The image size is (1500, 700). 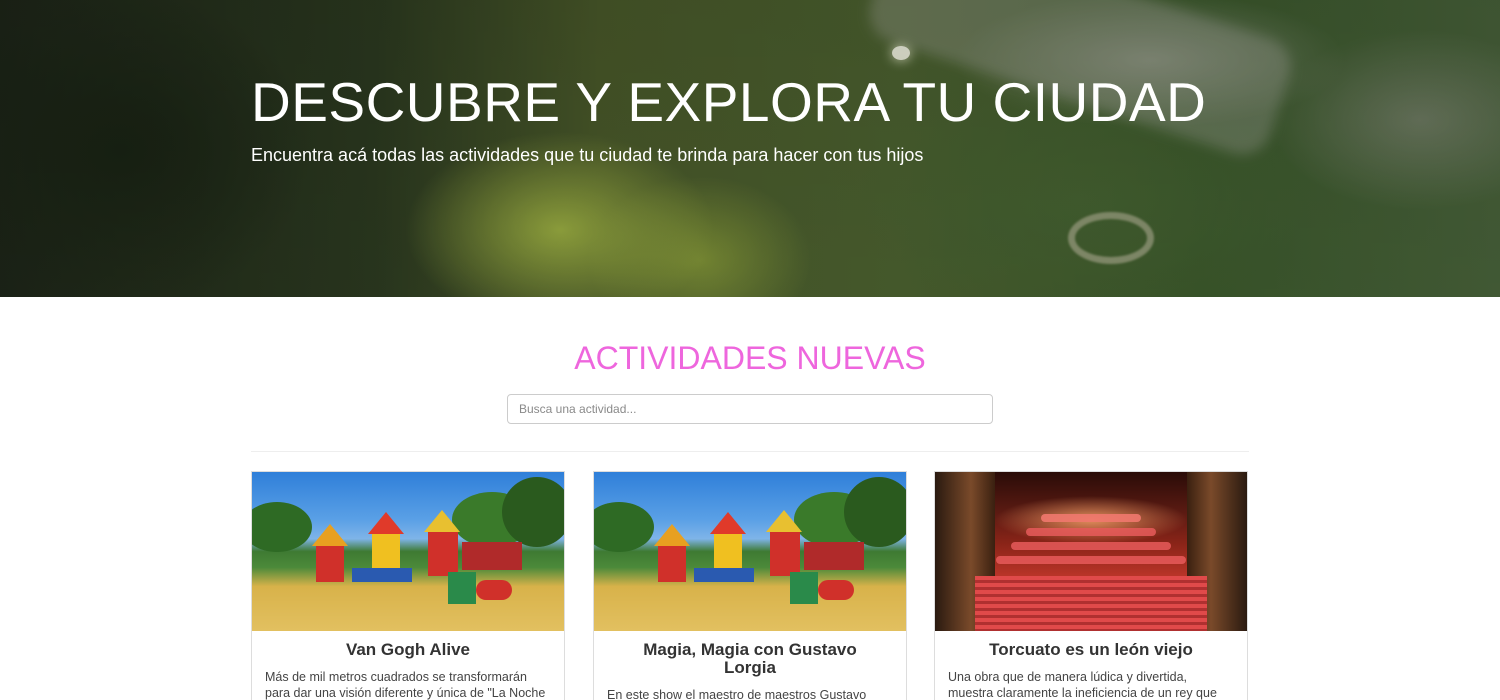 I want to click on section-divider, so click(x=750, y=451).